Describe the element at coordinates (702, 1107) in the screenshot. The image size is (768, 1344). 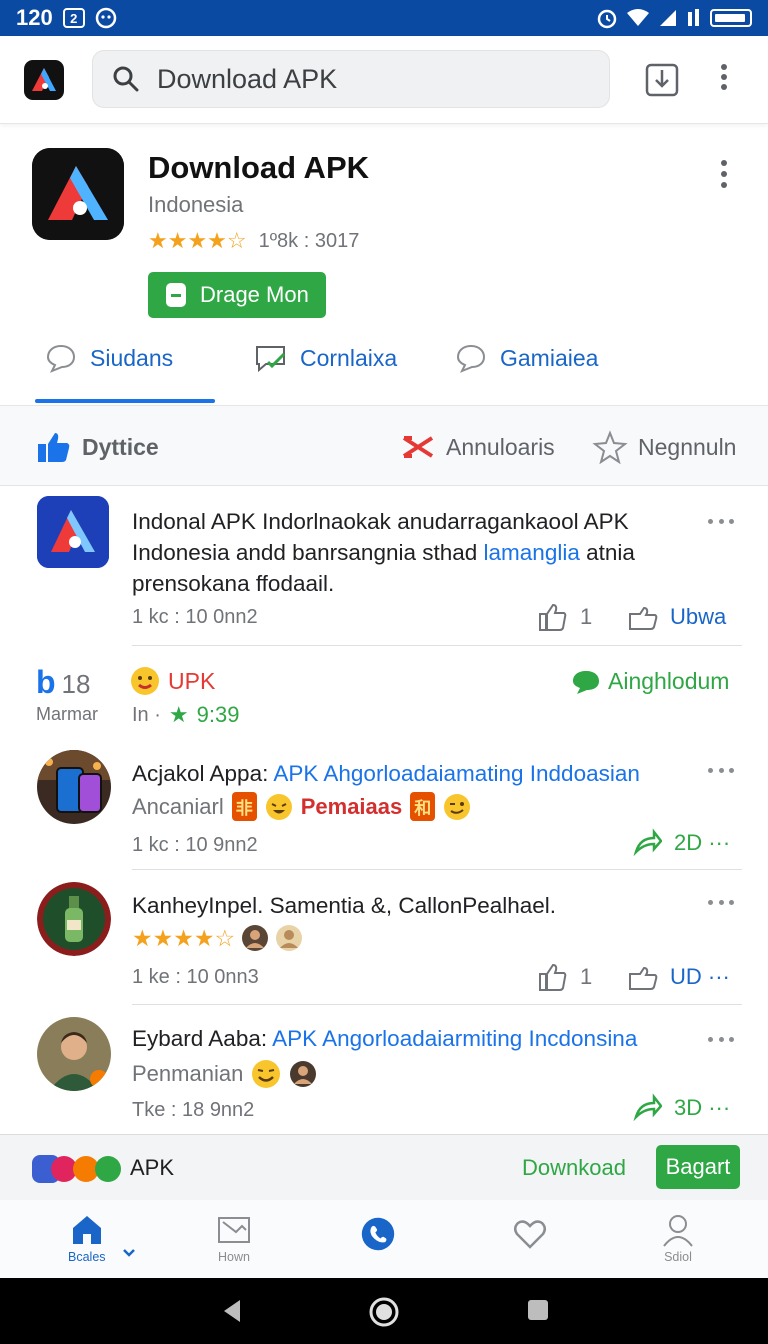
I see `share-label: 3D ···` at that location.